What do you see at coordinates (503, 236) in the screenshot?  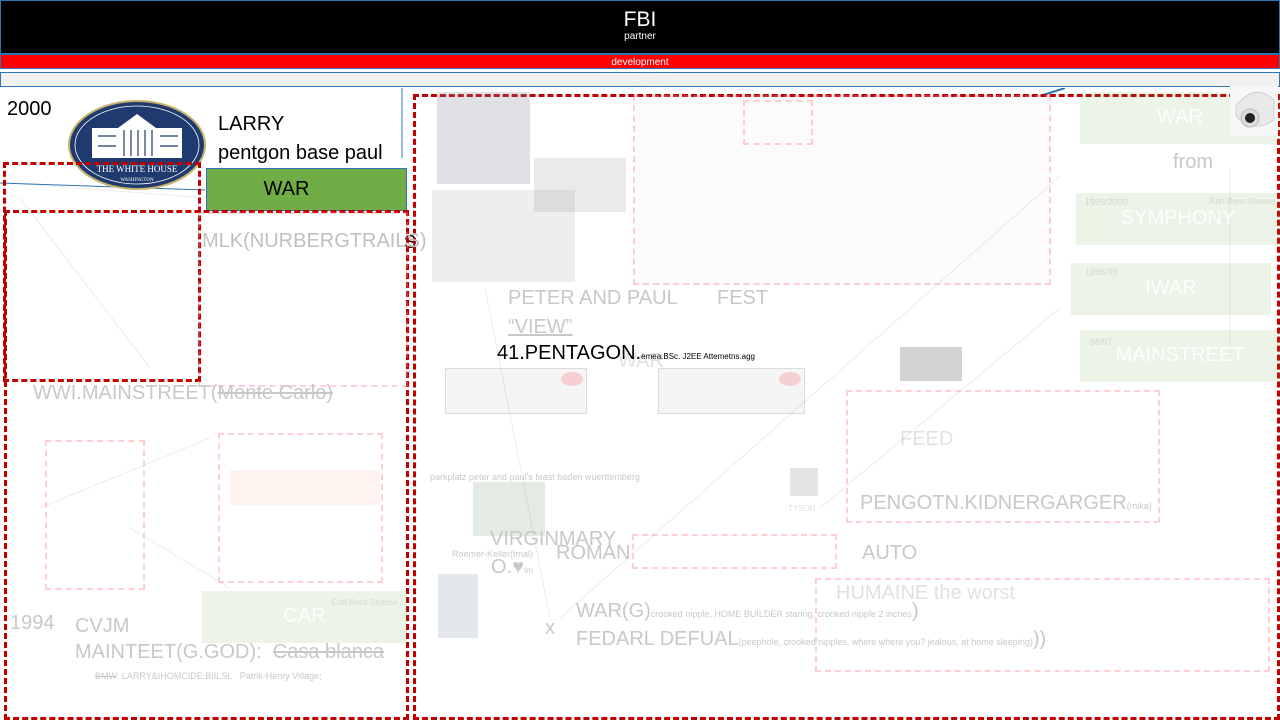 I see `stealth-photo` at bounding box center [503, 236].